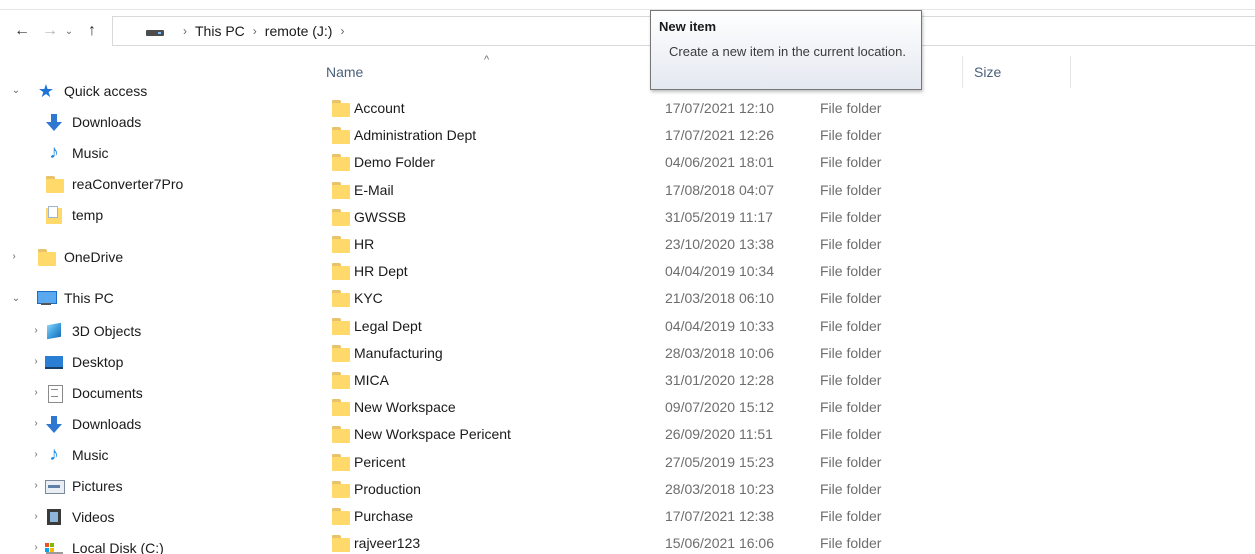 Image resolution: width=1255 pixels, height=554 pixels. Describe the element at coordinates (113, 184) in the screenshot. I see `sidebar-item-reaconverter: reaConverter7Pro` at that location.